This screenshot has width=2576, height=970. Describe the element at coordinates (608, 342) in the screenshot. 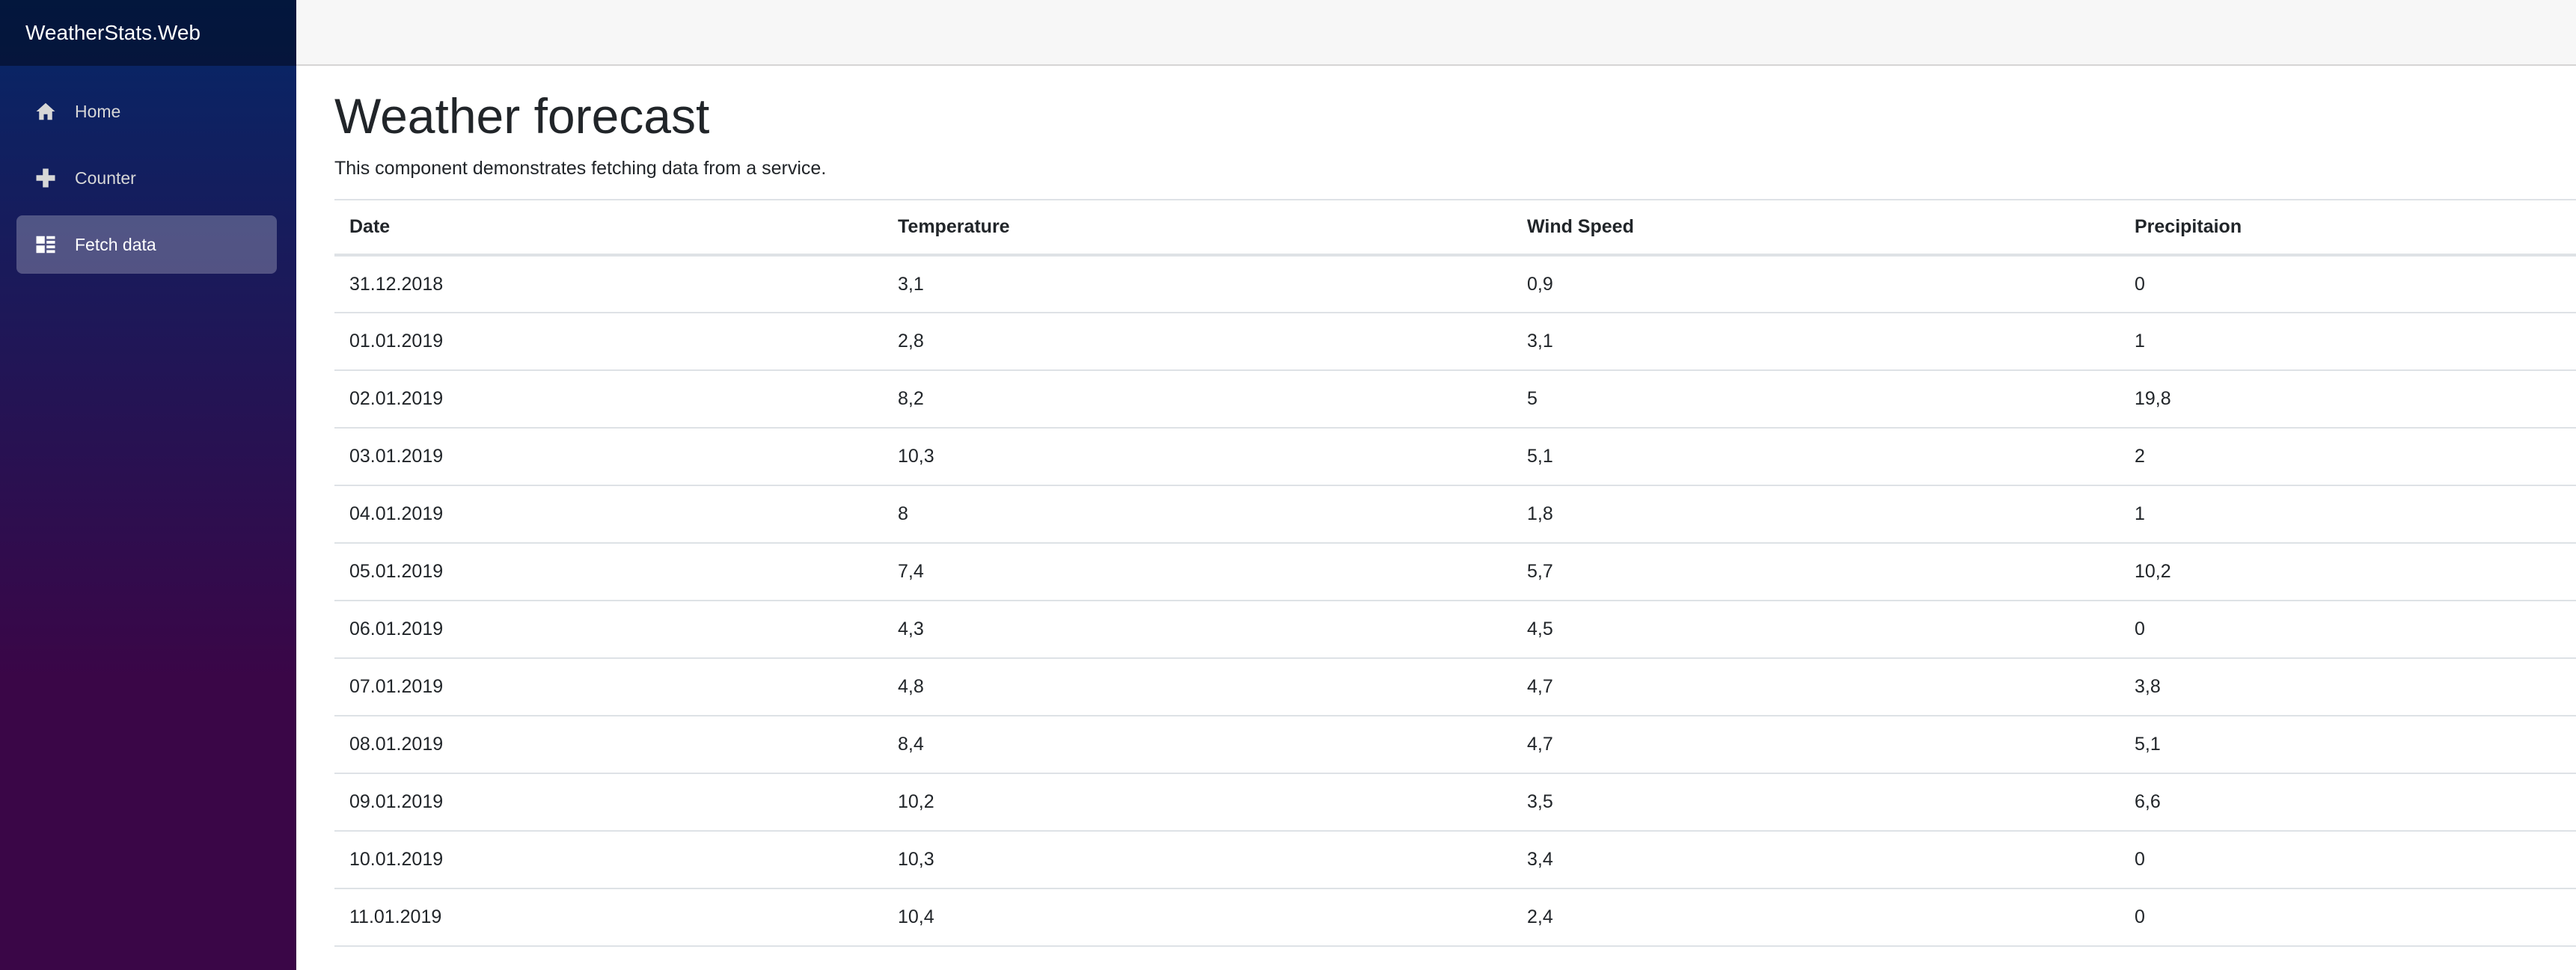

I see `cell-date: 01.01.2019` at that location.